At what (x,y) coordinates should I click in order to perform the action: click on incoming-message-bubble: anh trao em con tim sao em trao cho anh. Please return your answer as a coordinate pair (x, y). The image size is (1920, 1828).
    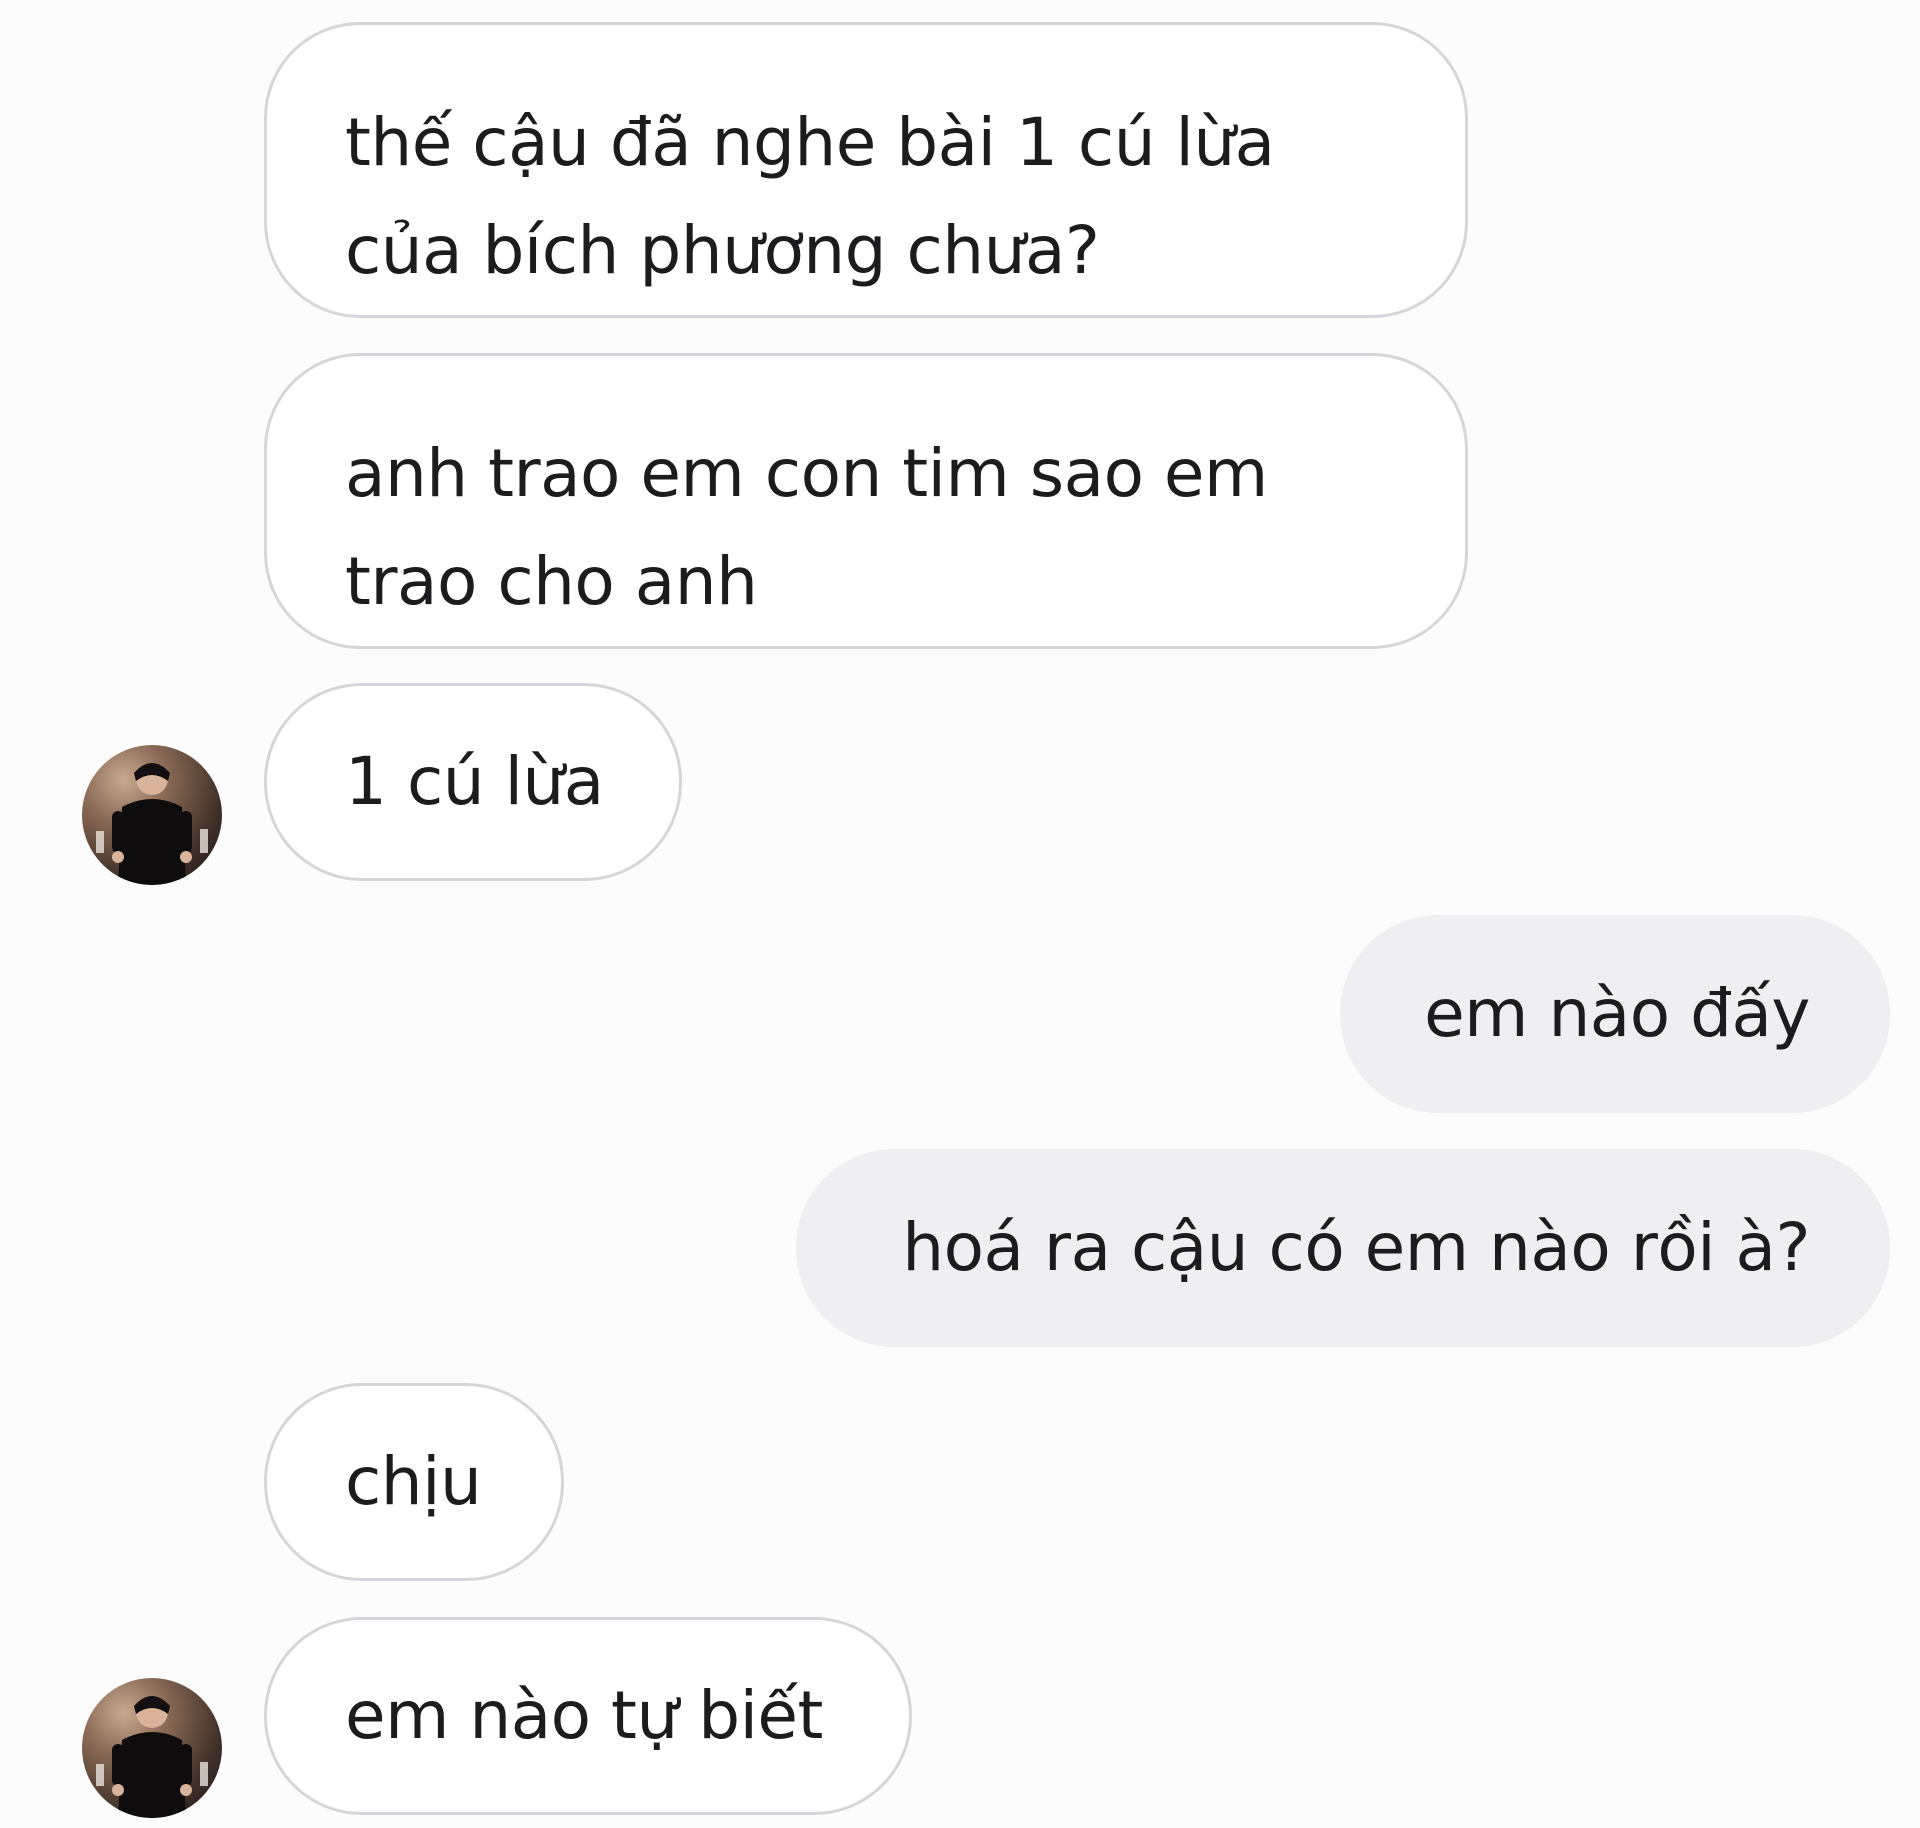
    Looking at the image, I should click on (866, 501).